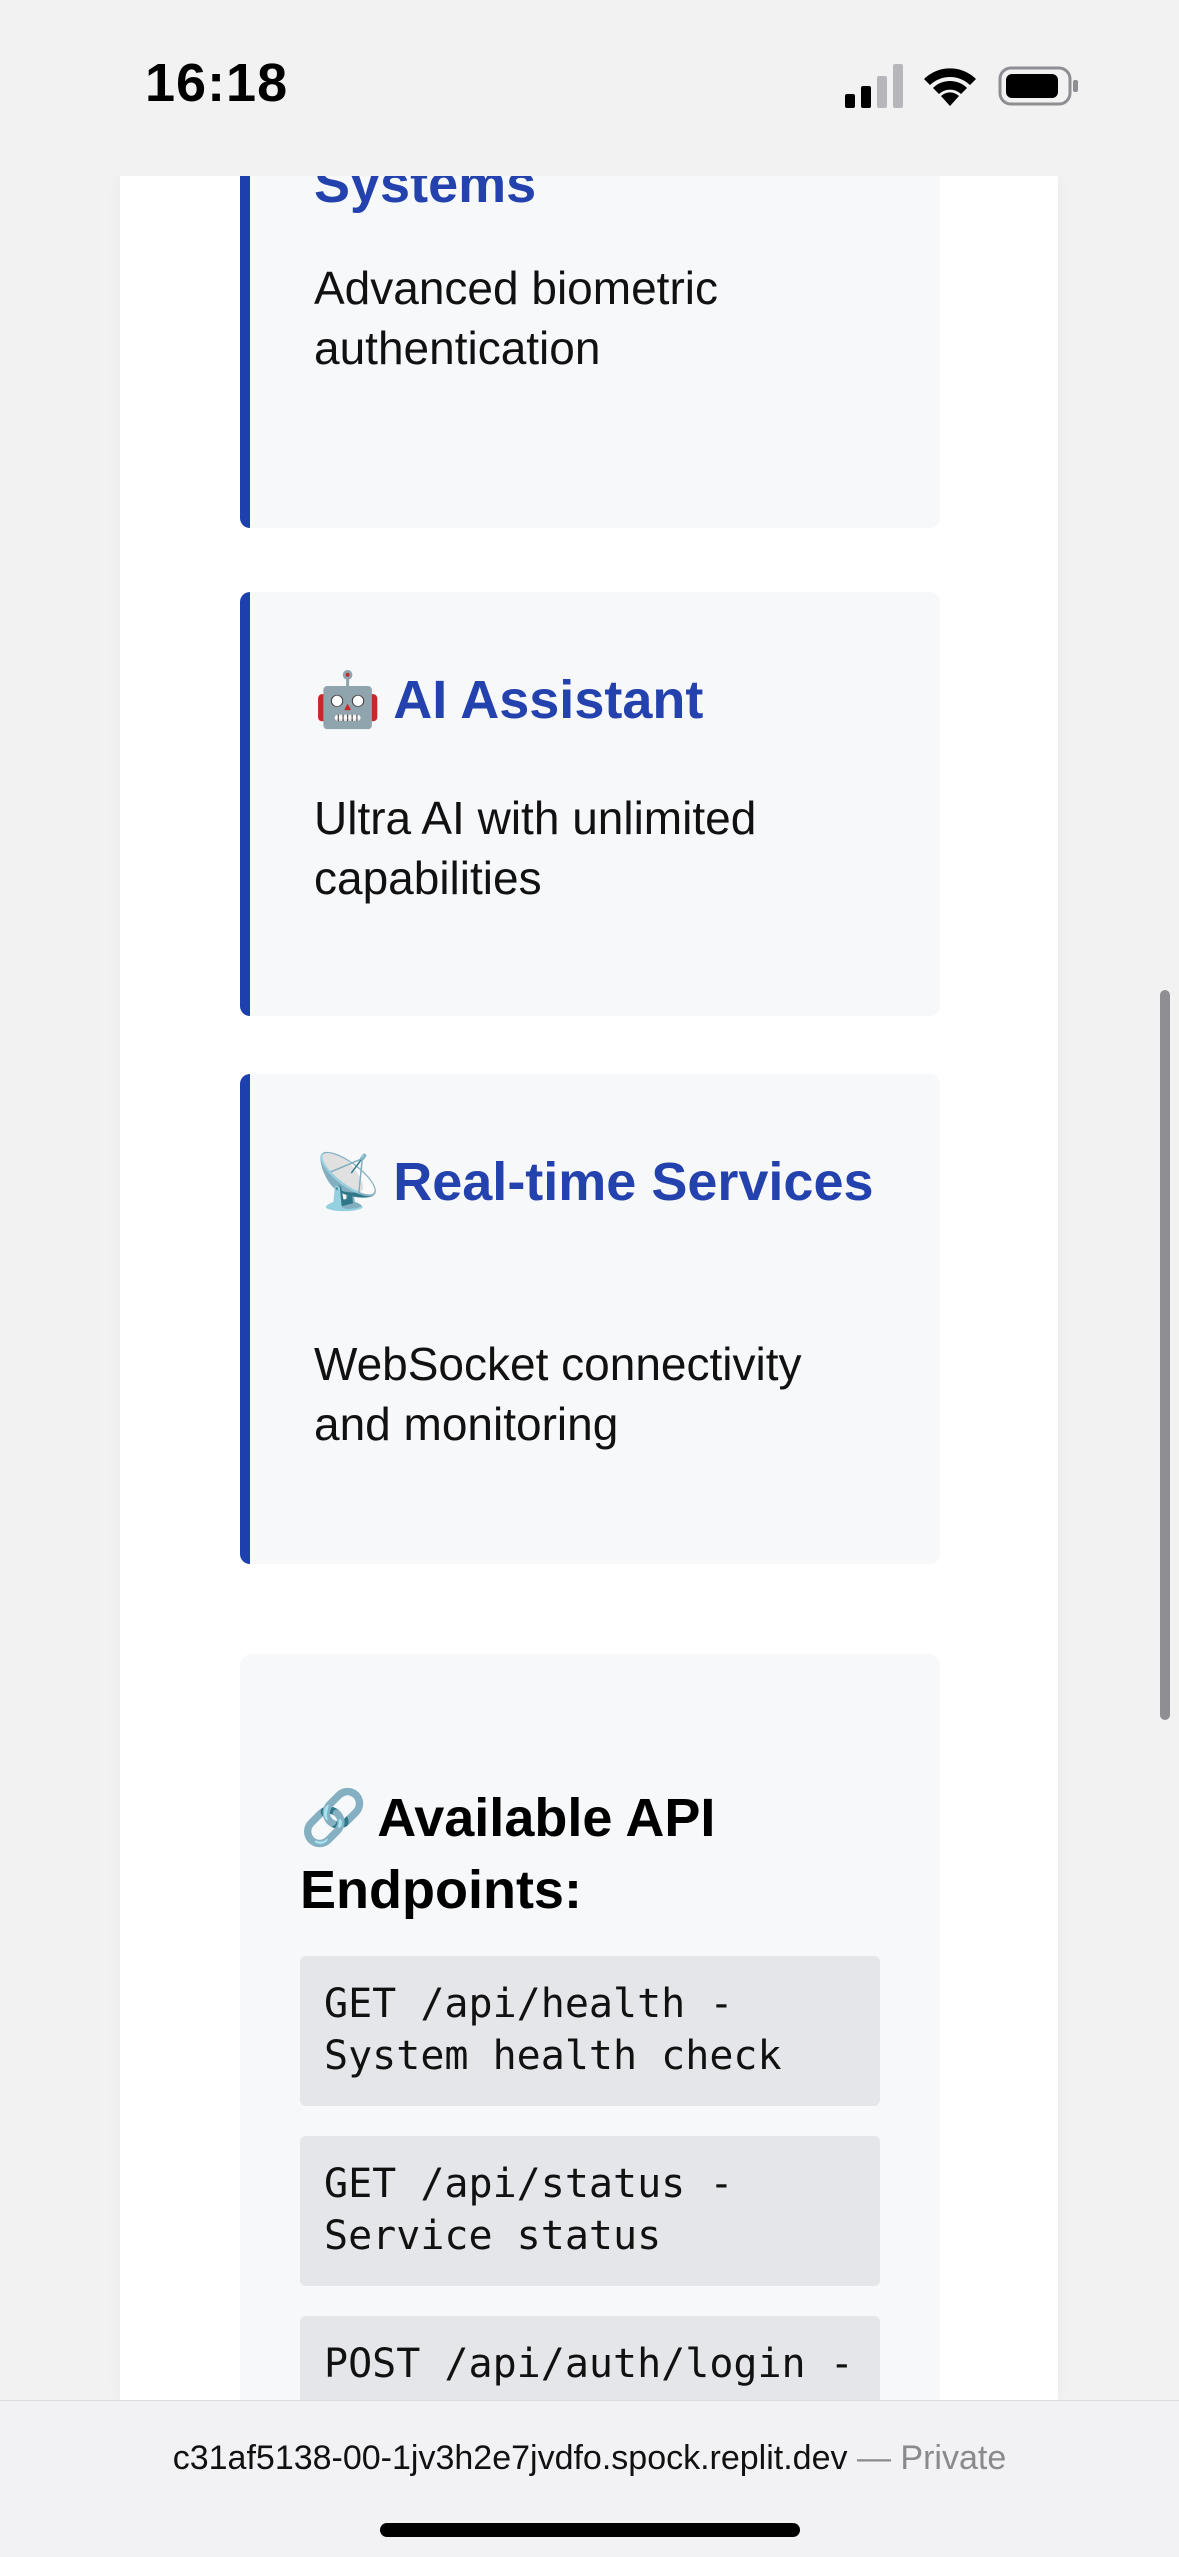 Image resolution: width=1179 pixels, height=2557 pixels. What do you see at coordinates (590, 2211) in the screenshot?
I see `endpoint-item: GET /api/status - Service status` at bounding box center [590, 2211].